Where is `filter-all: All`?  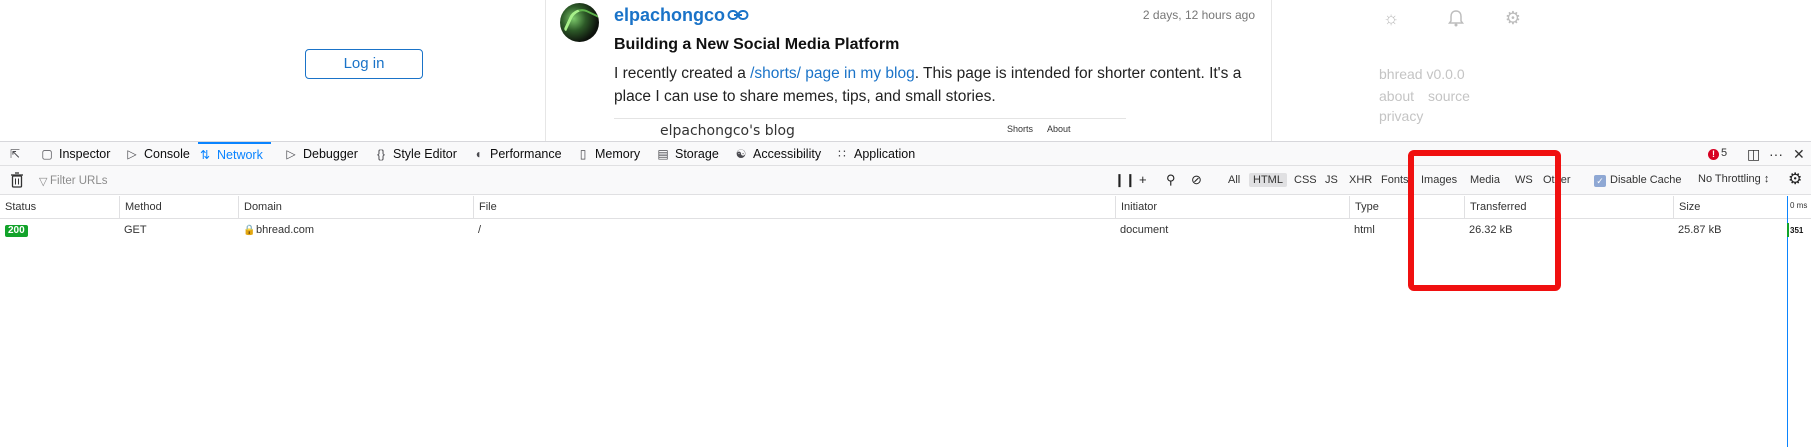
filter-all: All is located at coordinates (1234, 180).